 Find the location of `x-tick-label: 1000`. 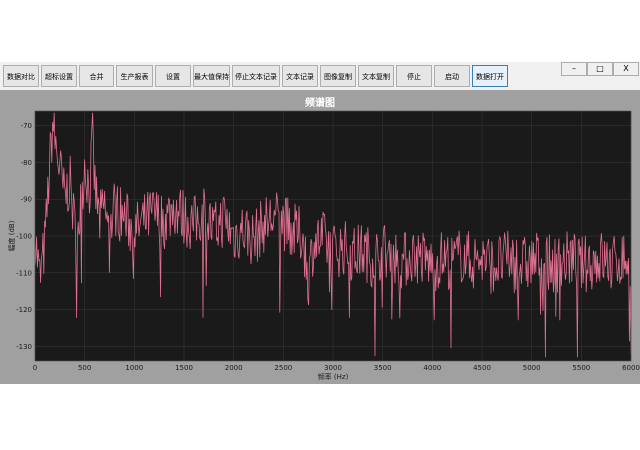

x-tick-label: 1000 is located at coordinates (134, 368).